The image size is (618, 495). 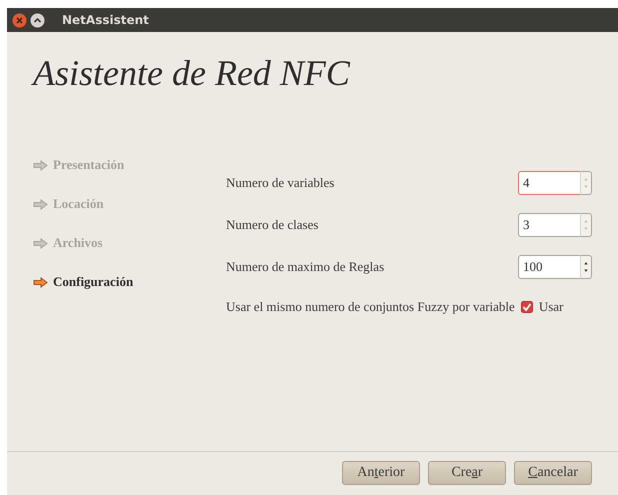 What do you see at coordinates (586, 267) in the screenshot?
I see `spin-arrows-icon` at bounding box center [586, 267].